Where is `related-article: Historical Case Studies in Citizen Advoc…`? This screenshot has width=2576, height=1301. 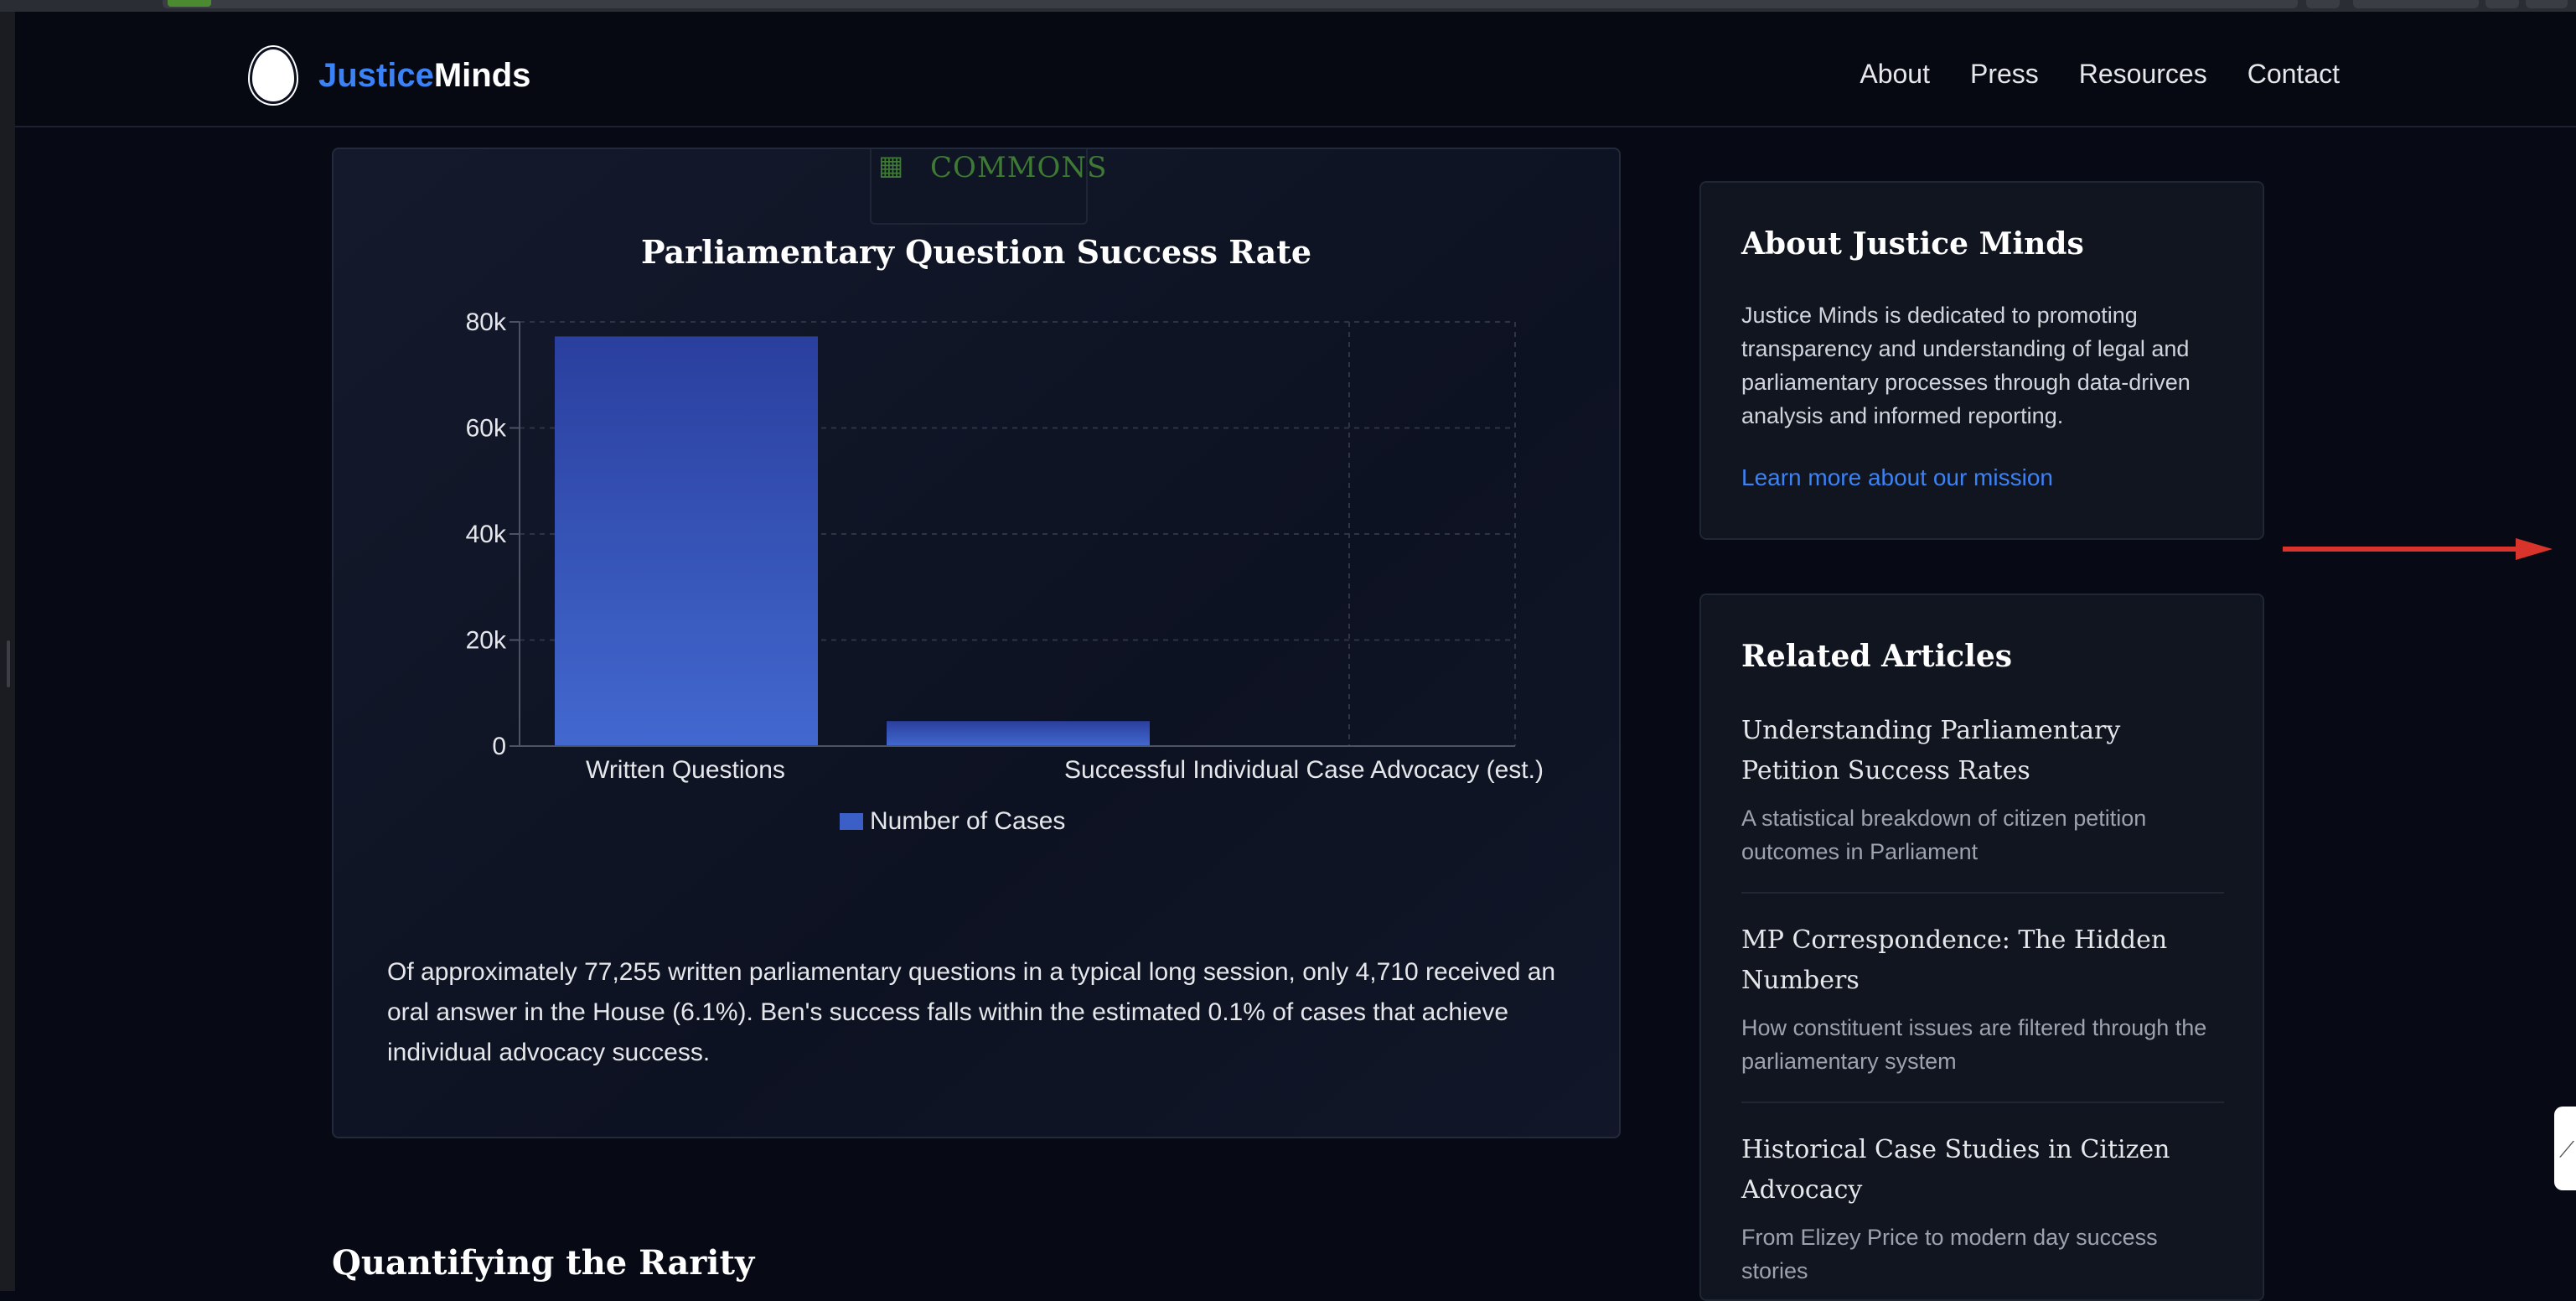 related-article: Historical Case Studies in Citizen Advoc… is located at coordinates (1982, 1209).